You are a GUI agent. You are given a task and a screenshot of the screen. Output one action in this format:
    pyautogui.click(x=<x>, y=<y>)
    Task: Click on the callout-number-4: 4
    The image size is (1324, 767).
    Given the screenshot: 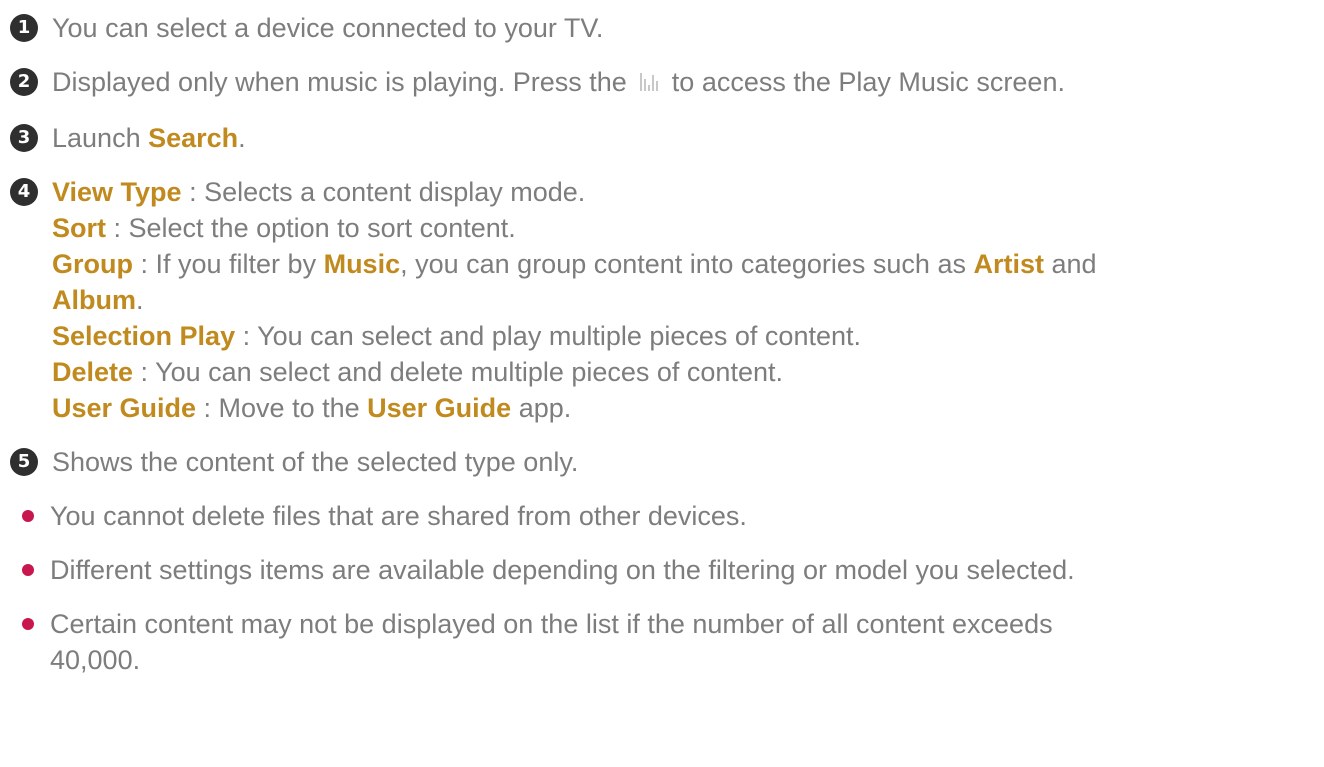 What is the action you would take?
    pyautogui.click(x=24, y=192)
    